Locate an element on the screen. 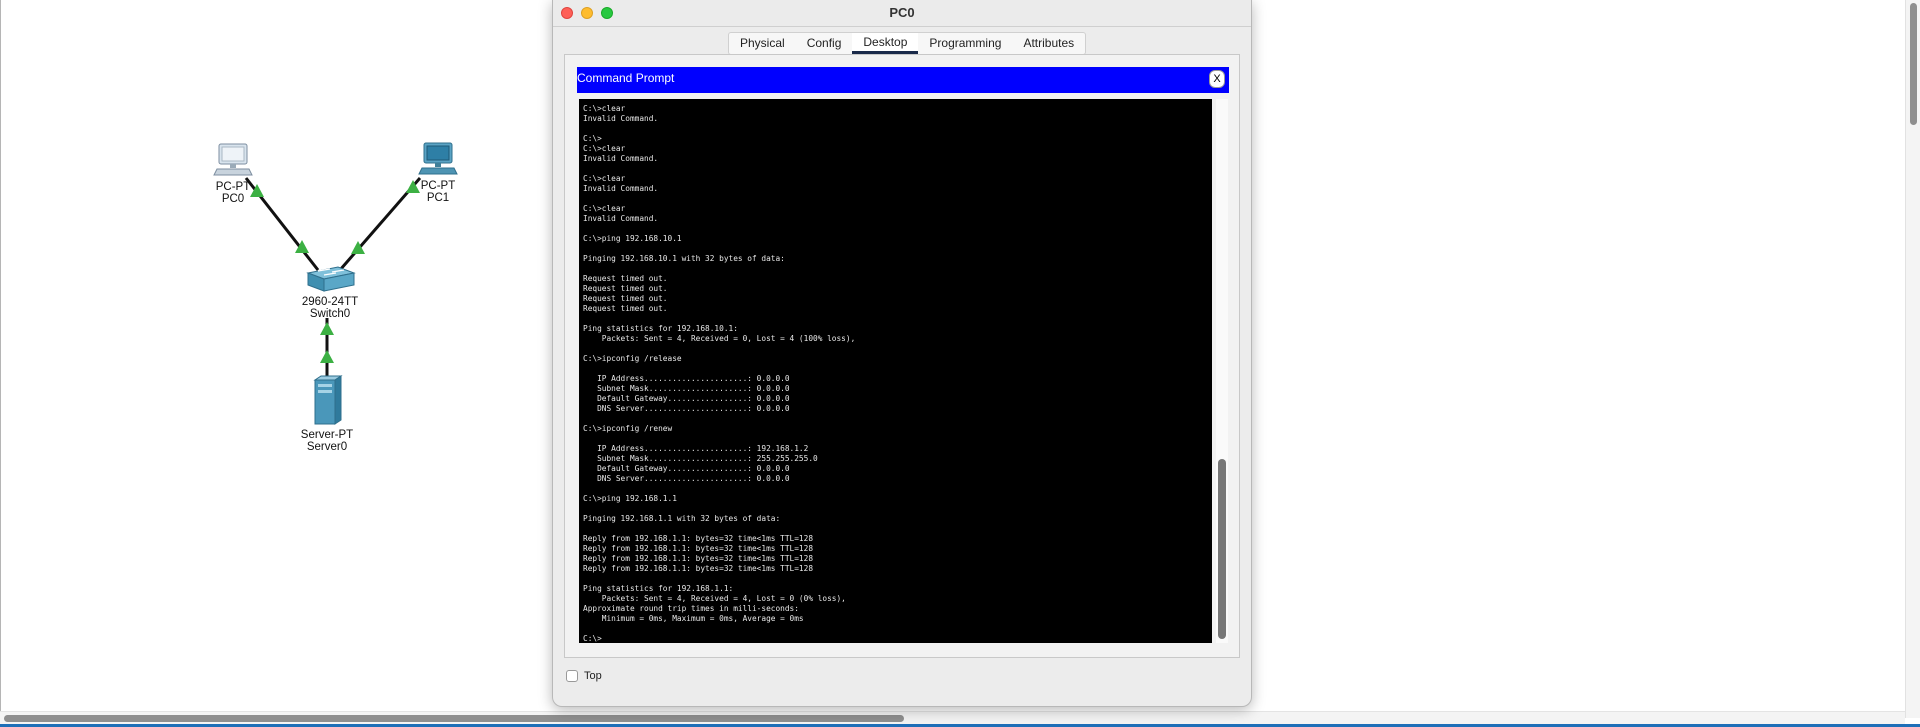  top-checkbox is located at coordinates (572, 676).